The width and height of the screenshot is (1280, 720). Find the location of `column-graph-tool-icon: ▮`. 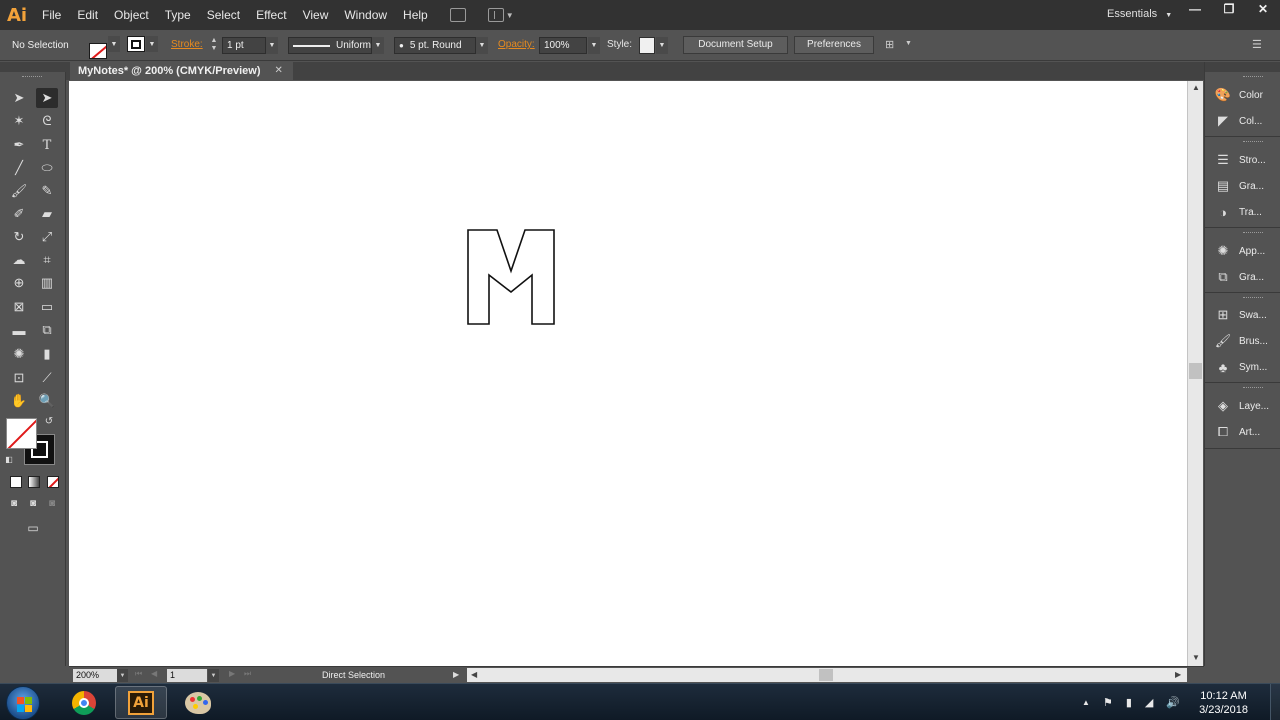

column-graph-tool-icon: ▮ is located at coordinates (47, 354).